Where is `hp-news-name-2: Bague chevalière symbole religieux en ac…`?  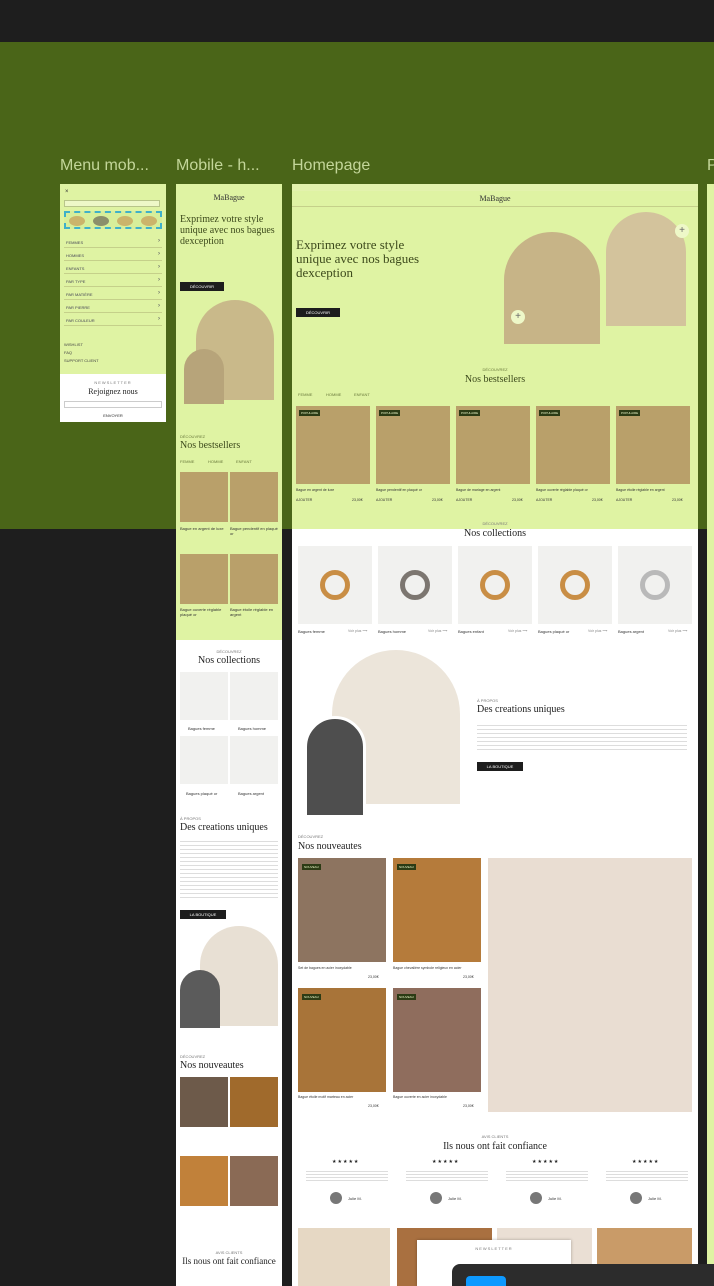 hp-news-name-2: Bague chevalière symbole religieux en ac… is located at coordinates (427, 968).